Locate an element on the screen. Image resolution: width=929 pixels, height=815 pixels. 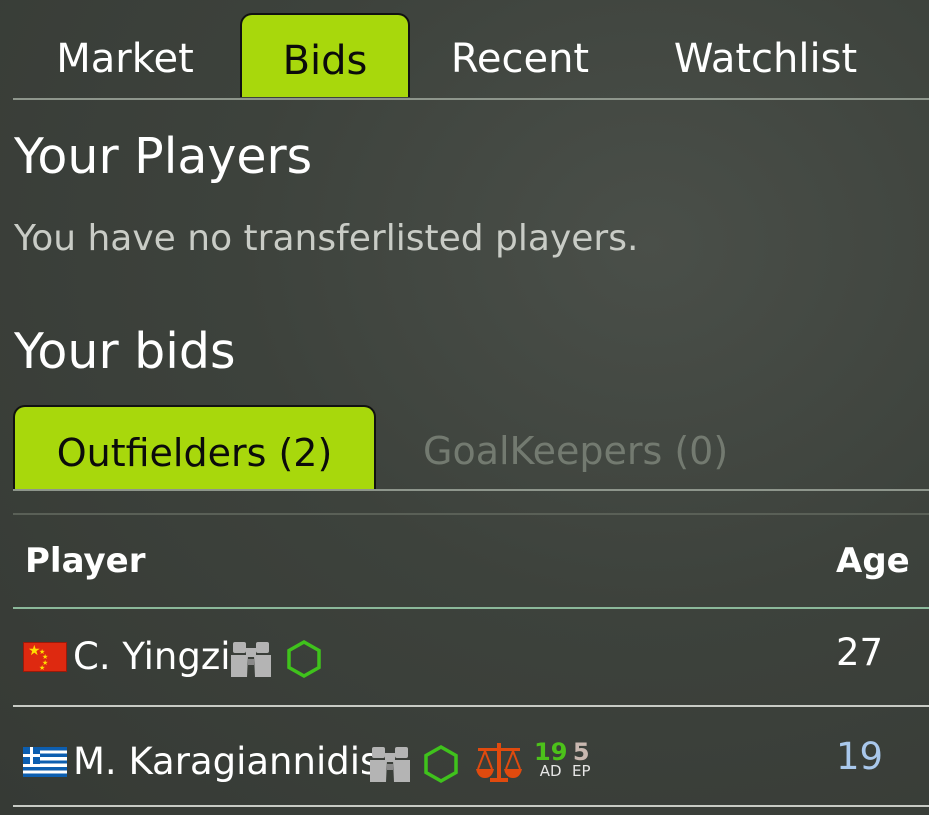
table-row: ★ ★ ★ ★ ★ C. Yingzi 27 is located at coordinates (471, 658).